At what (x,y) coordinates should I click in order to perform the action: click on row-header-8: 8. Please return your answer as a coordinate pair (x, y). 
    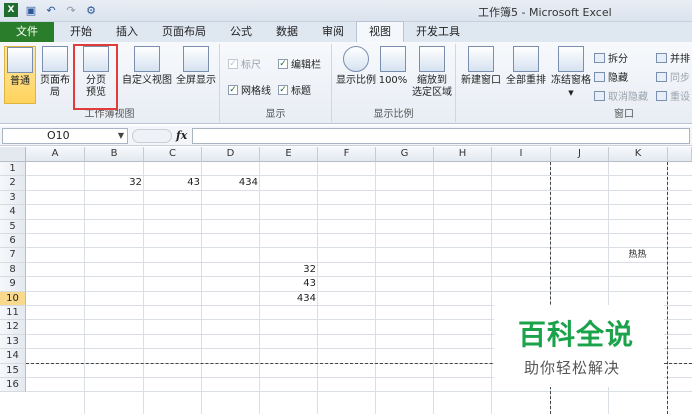
    Looking at the image, I should click on (13, 270).